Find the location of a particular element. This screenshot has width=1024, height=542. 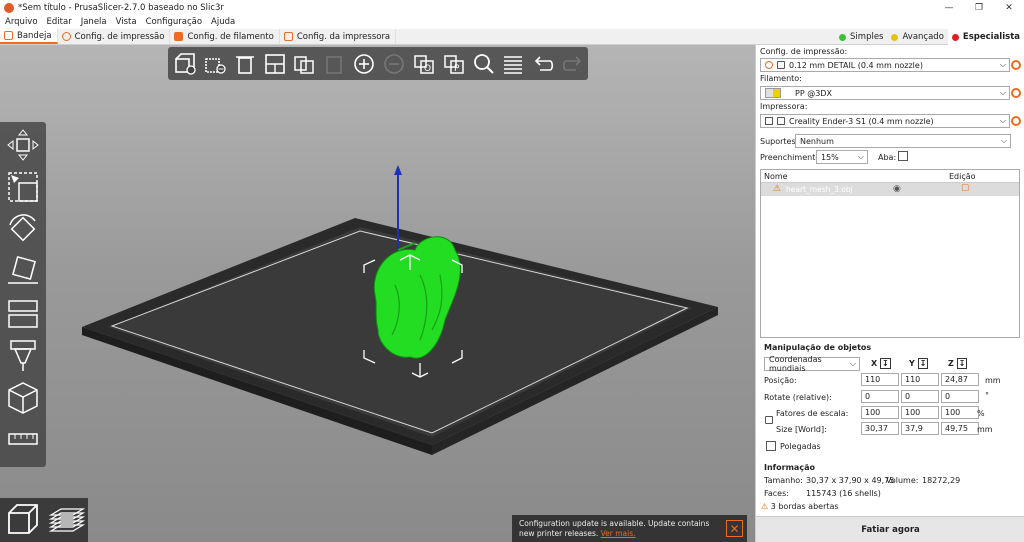

notification-close-button: ✕ is located at coordinates (734, 528).